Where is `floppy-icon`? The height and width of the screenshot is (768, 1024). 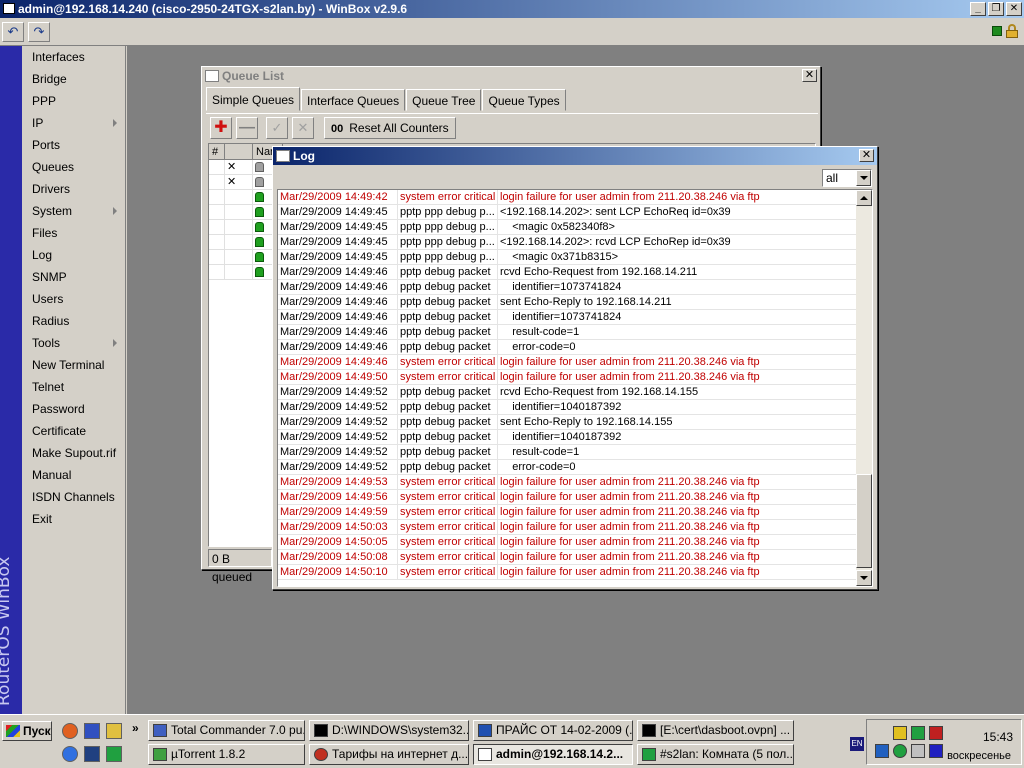 floppy-icon is located at coordinates (92, 731).